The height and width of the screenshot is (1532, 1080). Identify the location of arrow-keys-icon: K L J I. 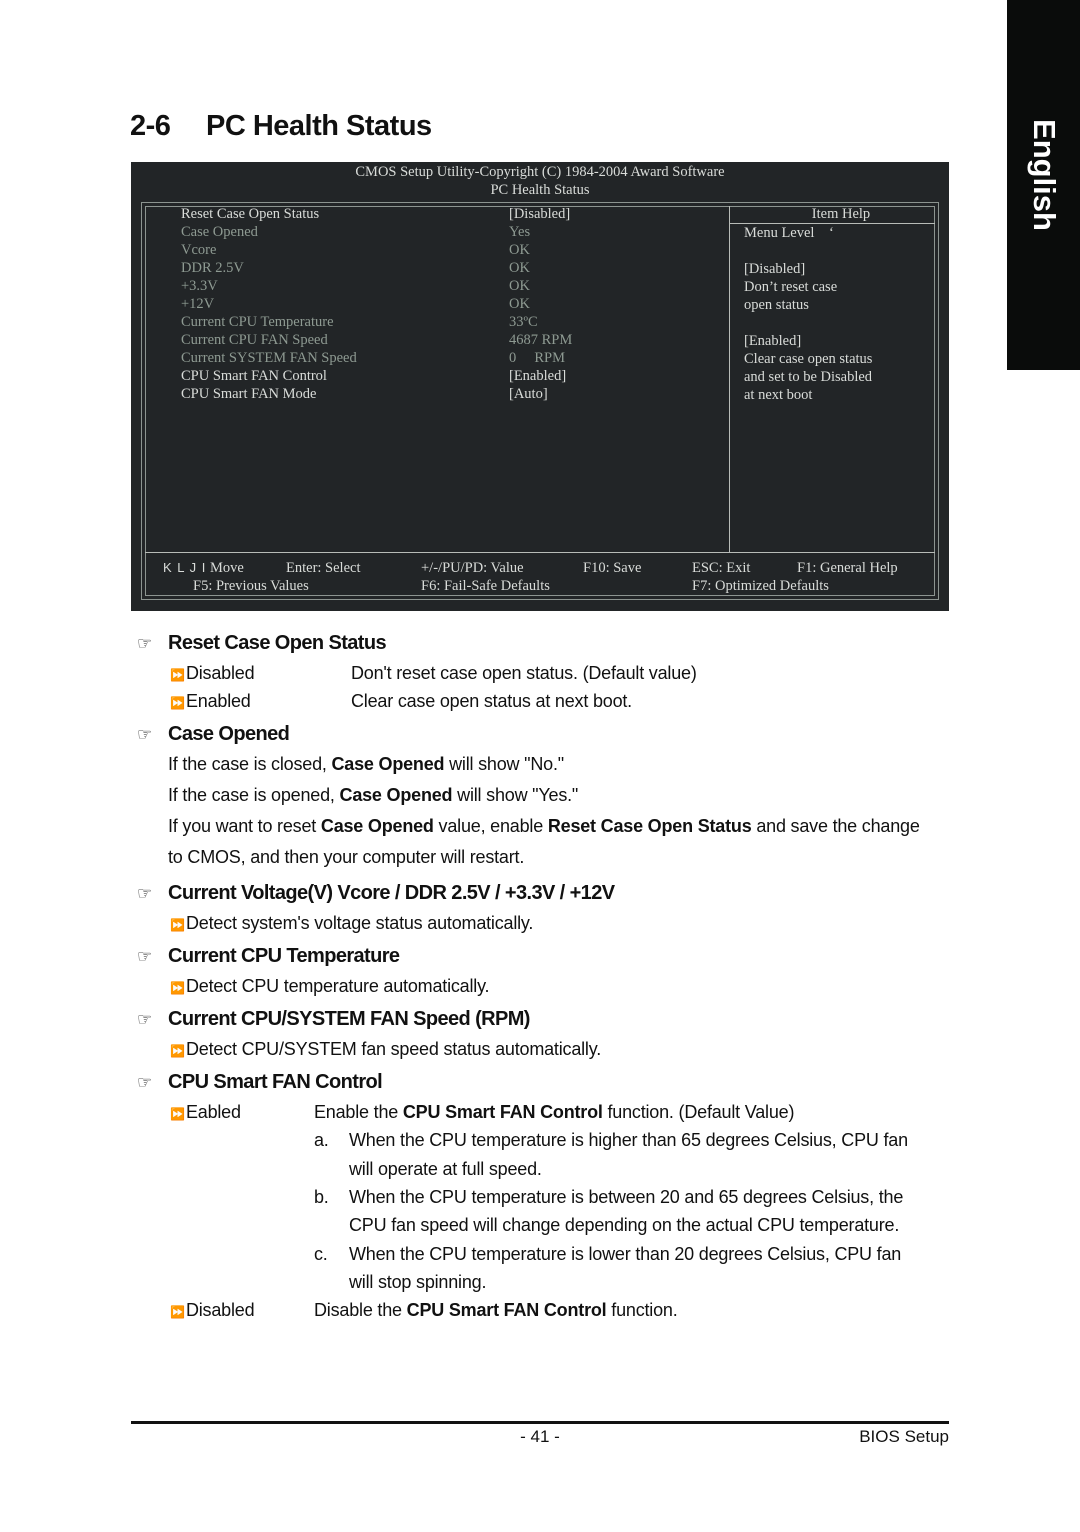
(185, 567).